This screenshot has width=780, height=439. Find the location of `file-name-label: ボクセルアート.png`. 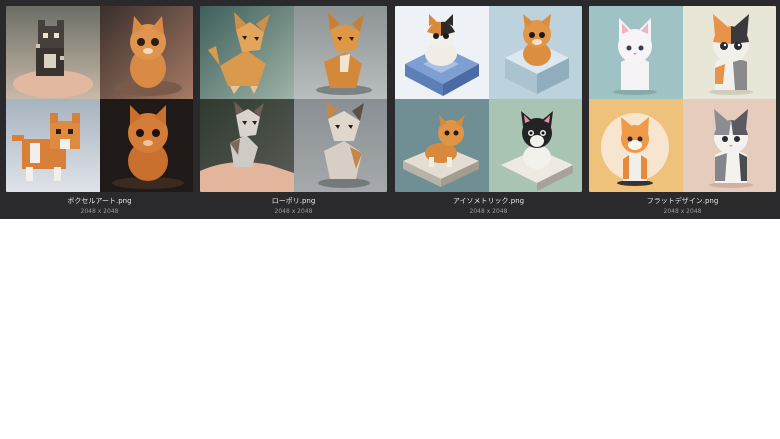

file-name-label: ボクセルアート.png is located at coordinates (99, 201).